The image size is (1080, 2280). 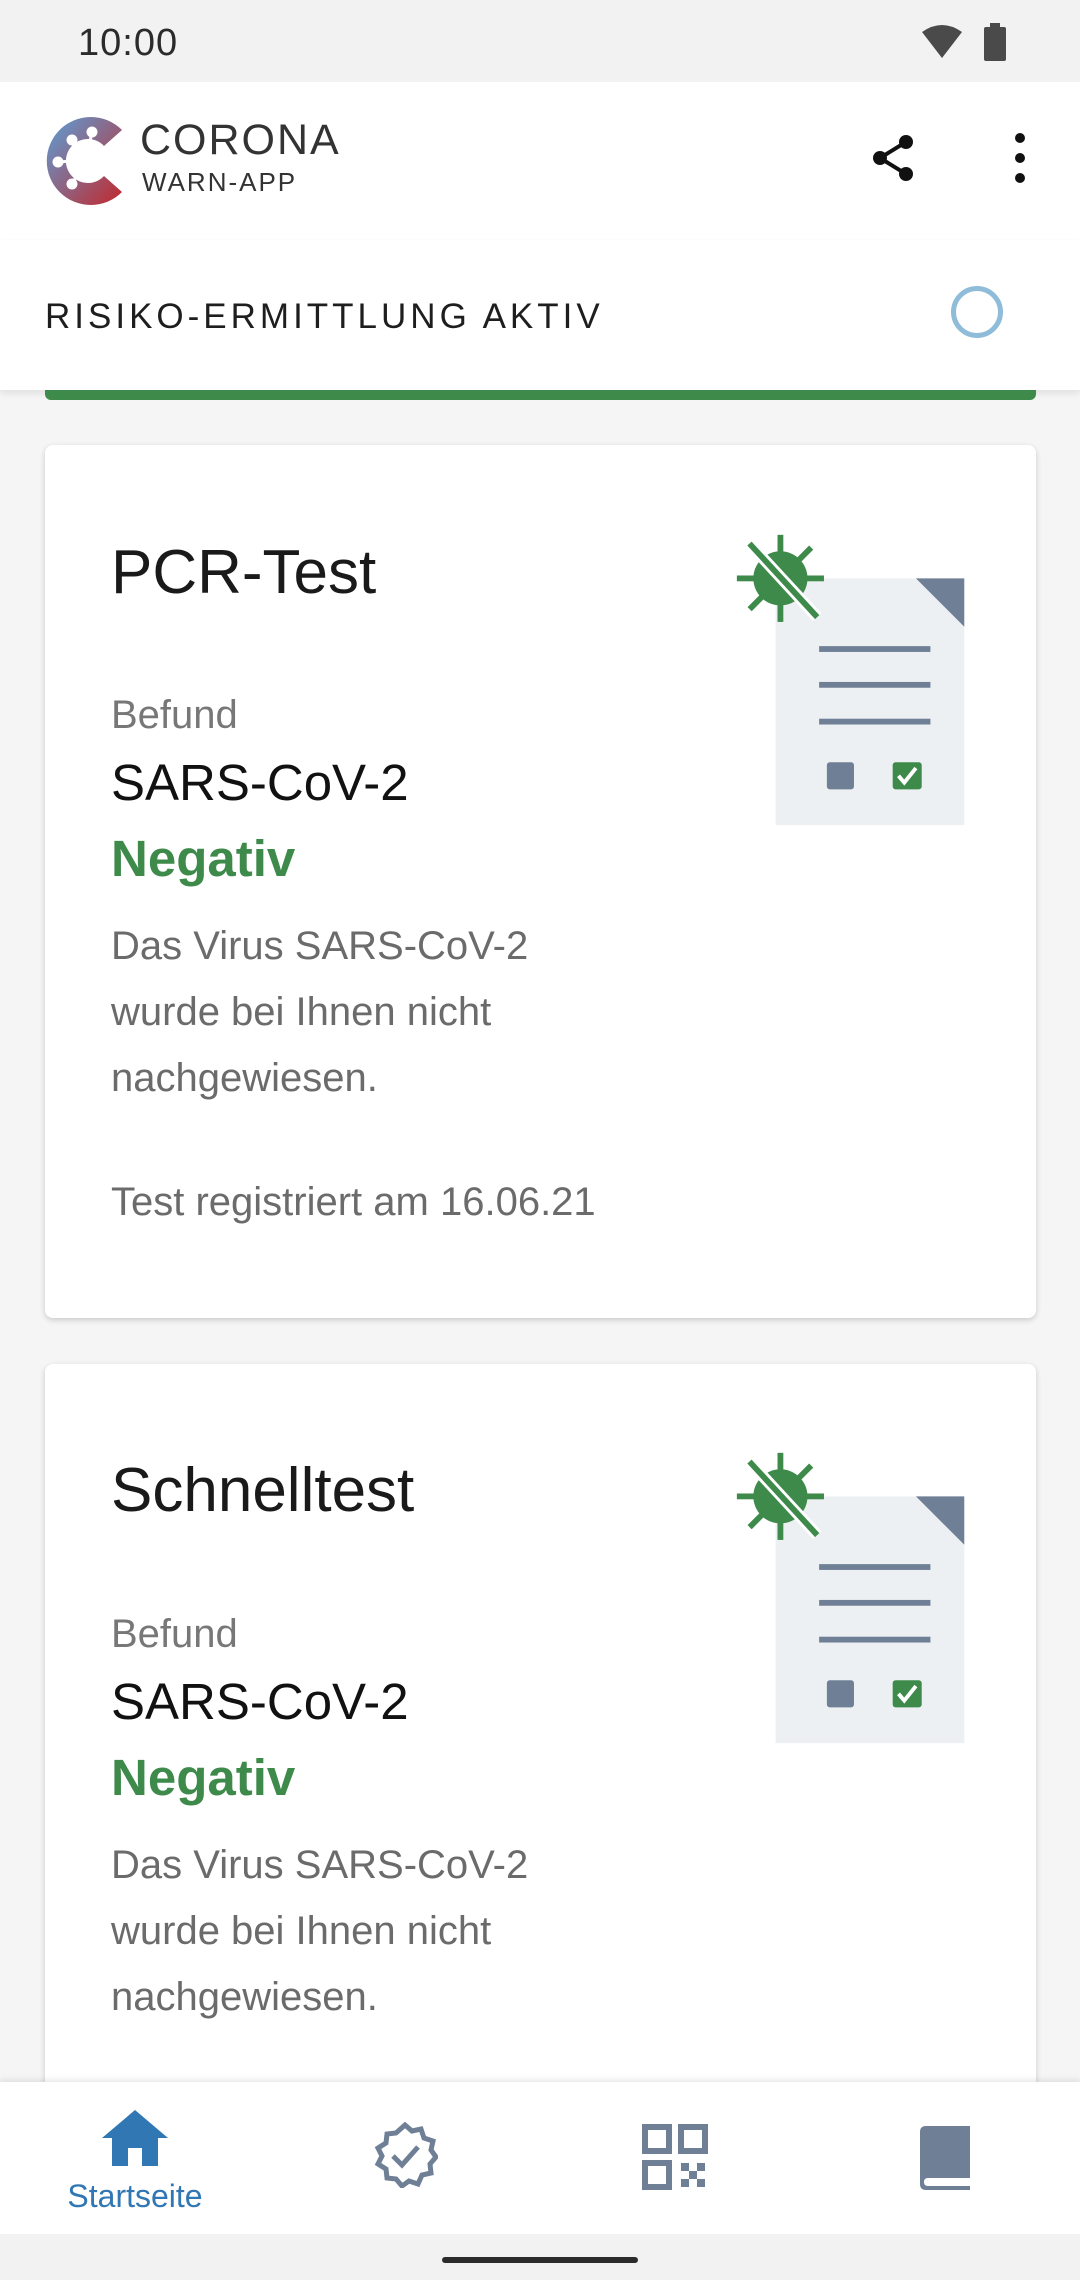 What do you see at coordinates (220, 182) in the screenshot?
I see `brand-subtitle: WARN-APP` at bounding box center [220, 182].